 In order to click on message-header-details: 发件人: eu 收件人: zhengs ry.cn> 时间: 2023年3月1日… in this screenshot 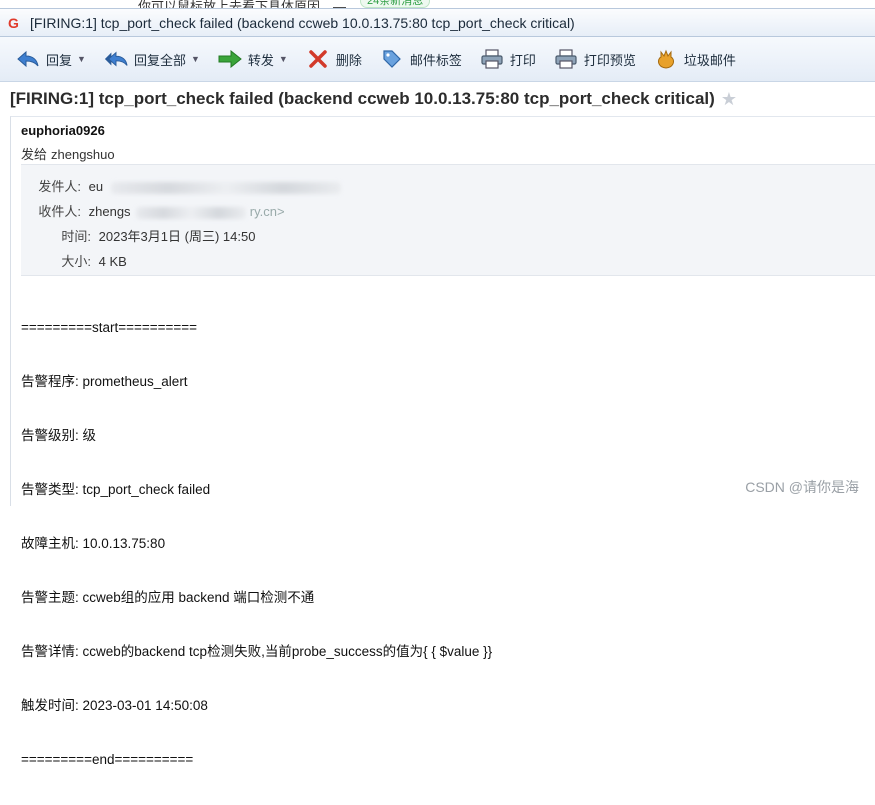, I will do `click(448, 220)`.